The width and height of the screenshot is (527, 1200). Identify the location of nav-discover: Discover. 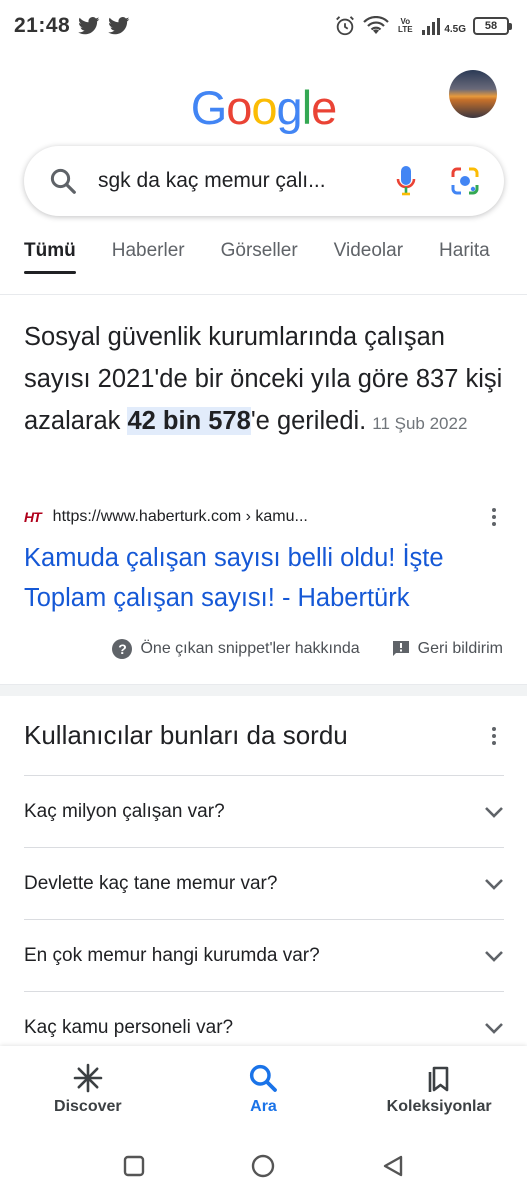
(88, 1089).